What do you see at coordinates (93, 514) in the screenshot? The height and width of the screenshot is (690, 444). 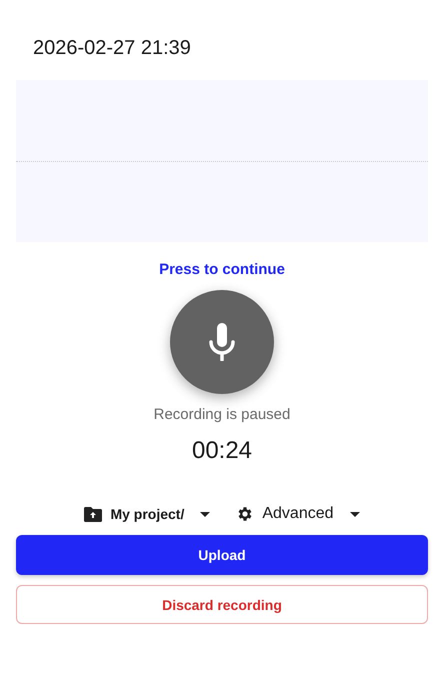 I see `folder-upload-icon` at bounding box center [93, 514].